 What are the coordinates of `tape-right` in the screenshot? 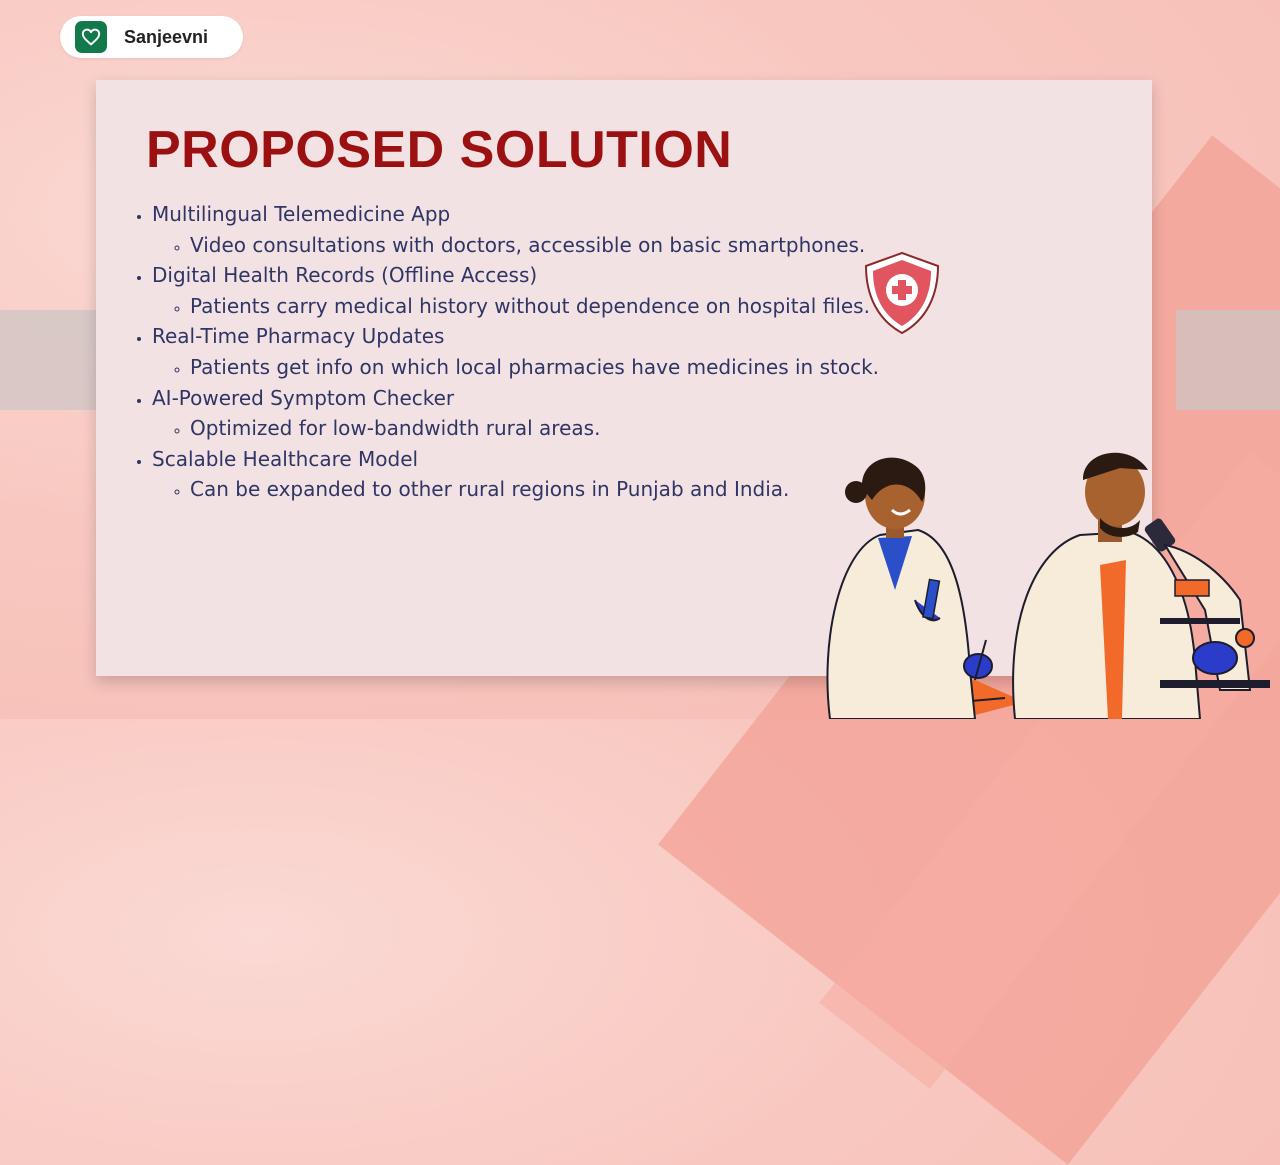 It's located at (1228, 360).